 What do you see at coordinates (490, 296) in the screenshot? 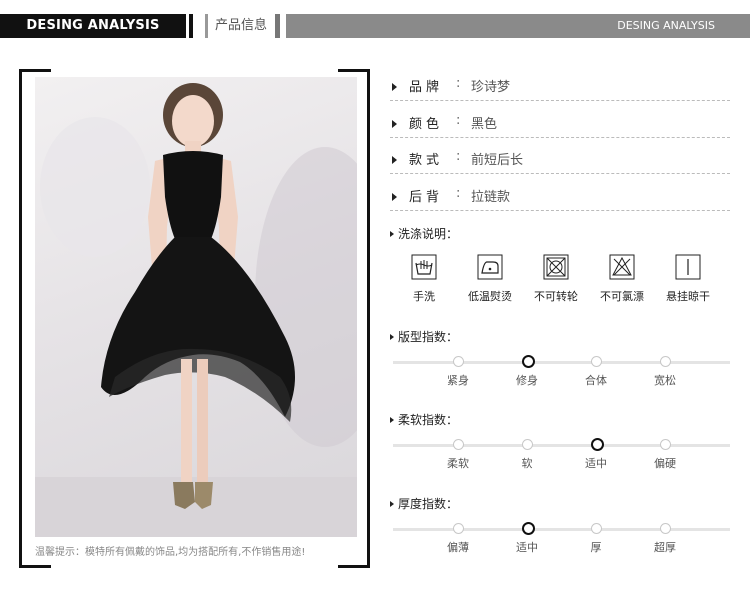
I see `care-label: 低温熨烫` at bounding box center [490, 296].